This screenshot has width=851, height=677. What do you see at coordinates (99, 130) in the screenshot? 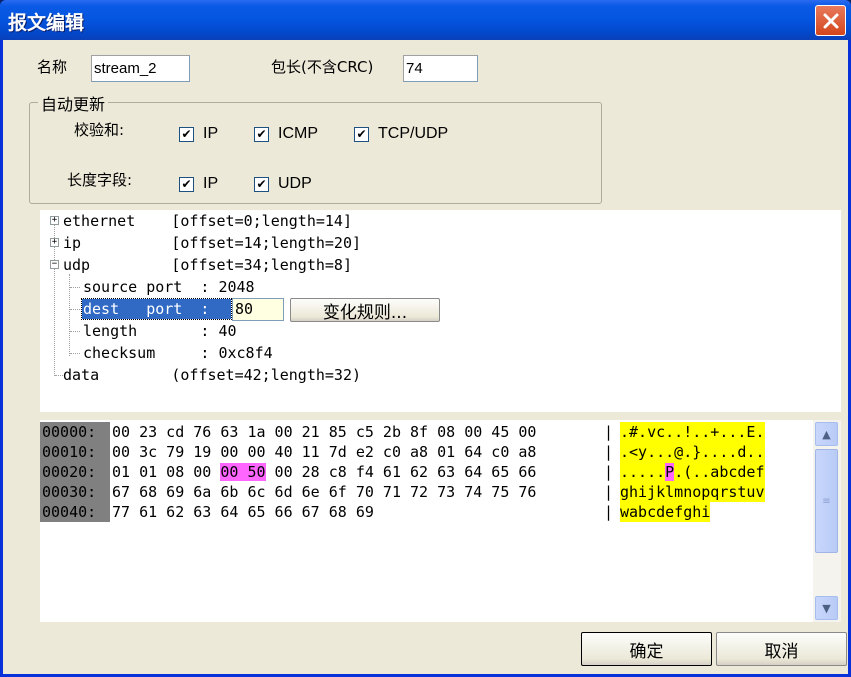
I see `checksum-label: 校验和:` at bounding box center [99, 130].